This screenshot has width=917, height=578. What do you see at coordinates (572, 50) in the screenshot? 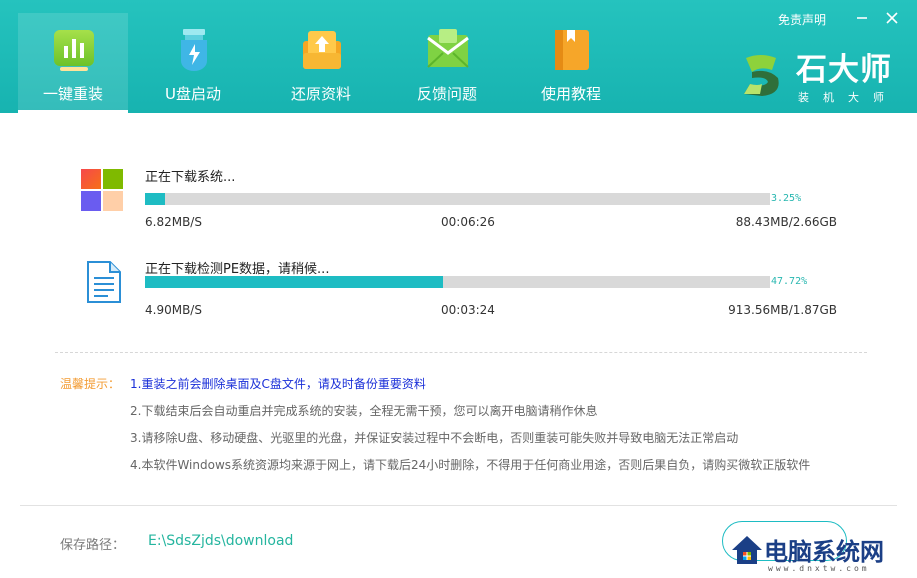
I see `book-icon` at bounding box center [572, 50].